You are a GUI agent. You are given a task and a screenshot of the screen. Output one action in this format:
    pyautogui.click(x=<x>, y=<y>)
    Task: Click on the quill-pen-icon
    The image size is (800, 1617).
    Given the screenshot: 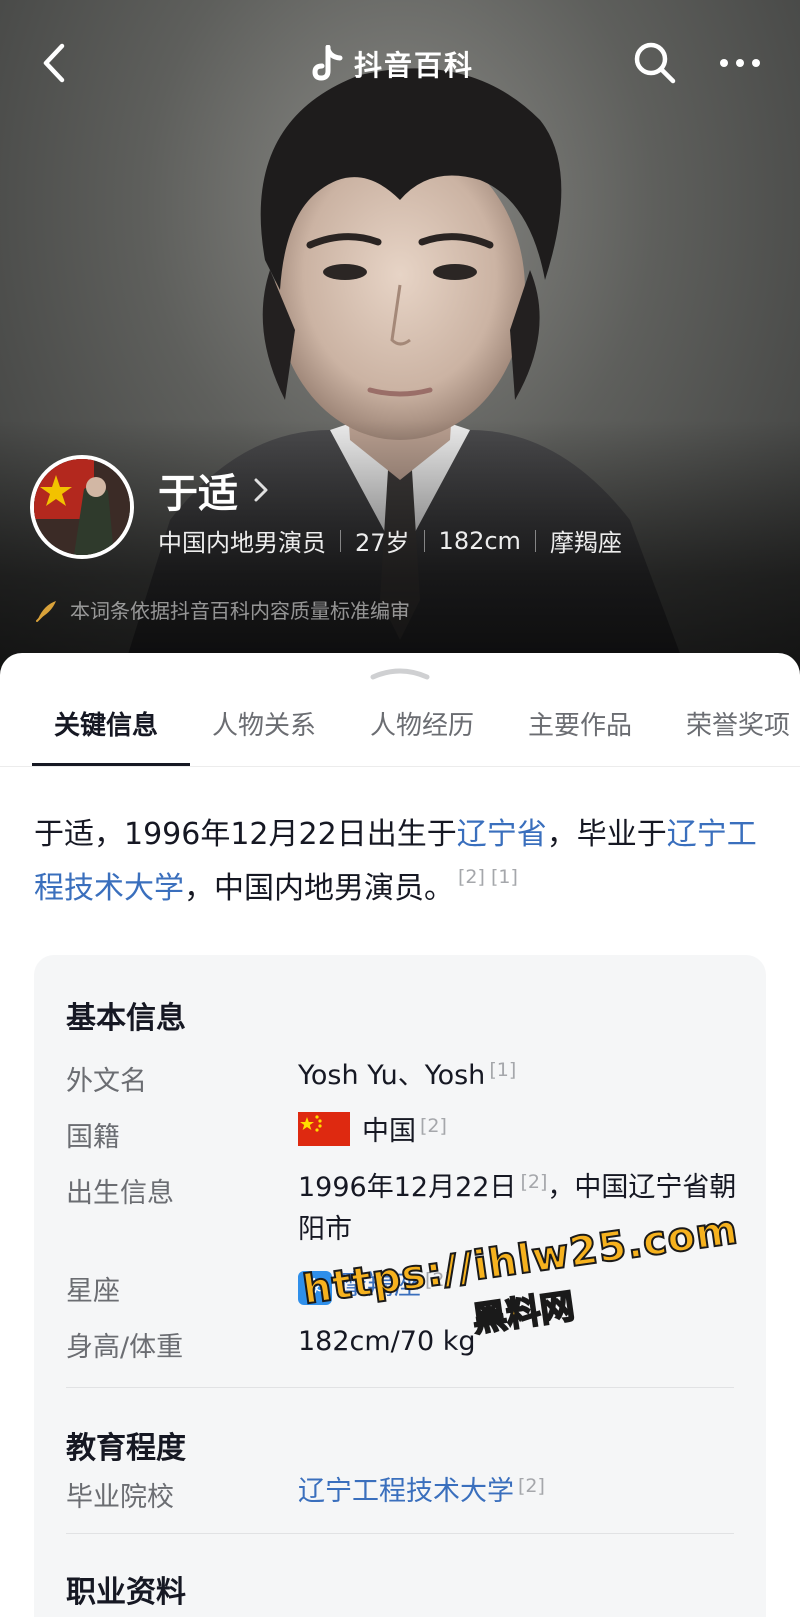 What is the action you would take?
    pyautogui.click(x=46, y=611)
    